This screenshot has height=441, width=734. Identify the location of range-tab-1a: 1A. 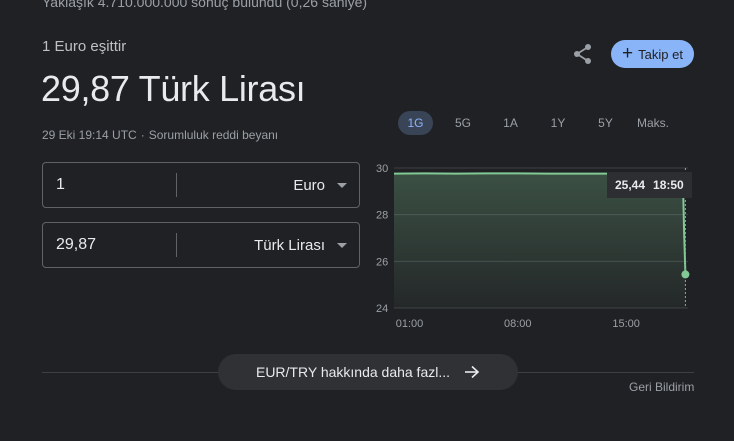
(510, 123).